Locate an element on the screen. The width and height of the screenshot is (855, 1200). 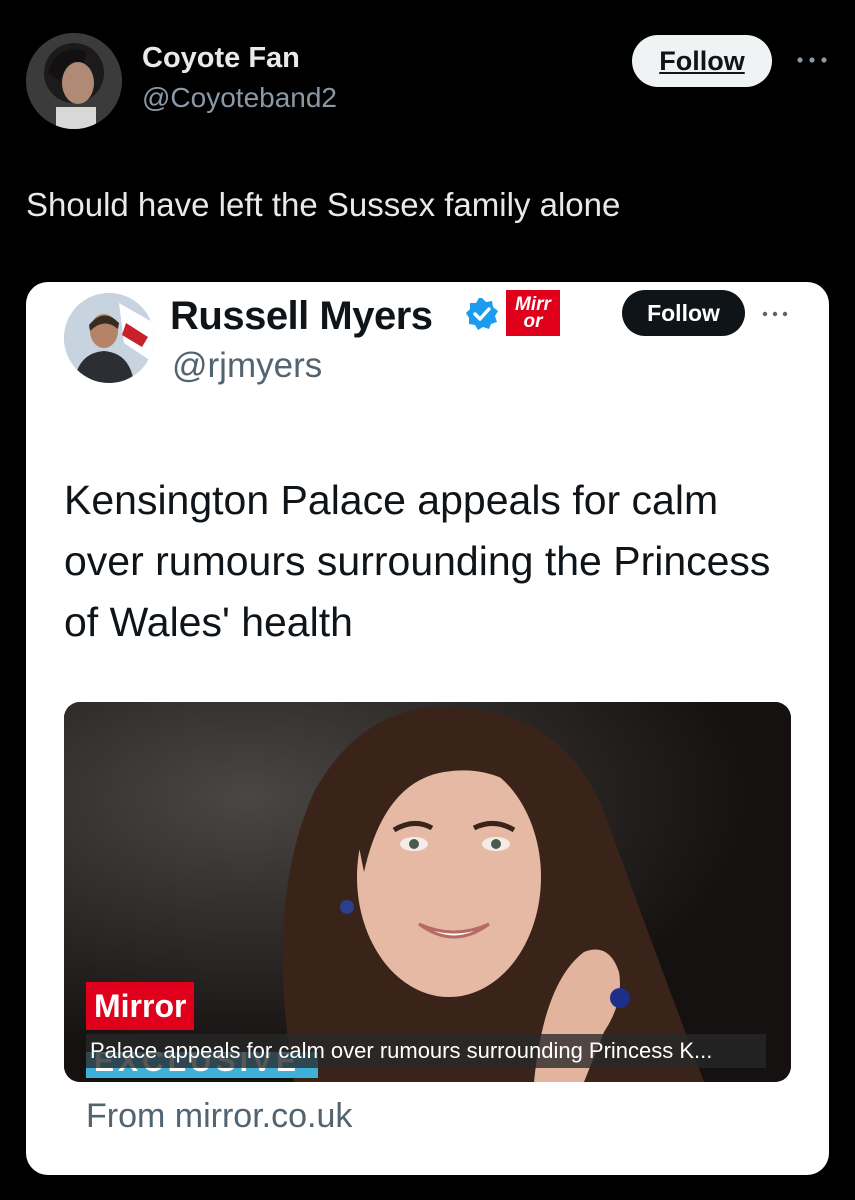
follow-button: Follow is located at coordinates (702, 61).